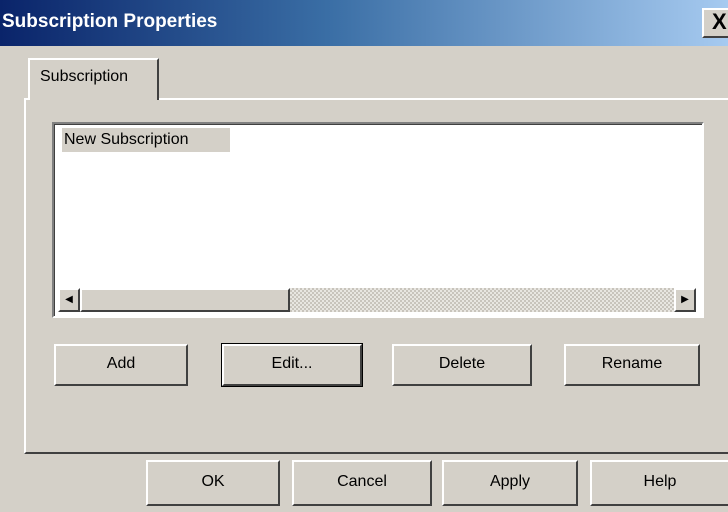  Describe the element at coordinates (121, 365) in the screenshot. I see `add-button: Add` at that location.